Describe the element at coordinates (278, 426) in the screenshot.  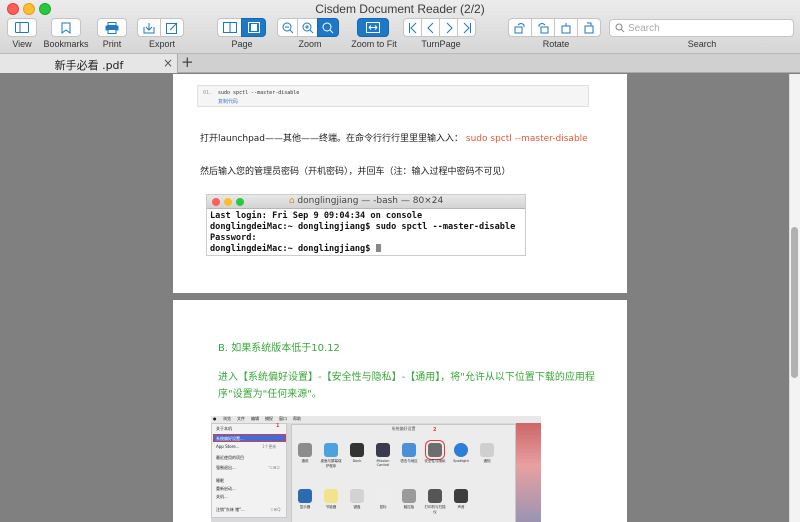
I see `step-marker: 1` at that location.